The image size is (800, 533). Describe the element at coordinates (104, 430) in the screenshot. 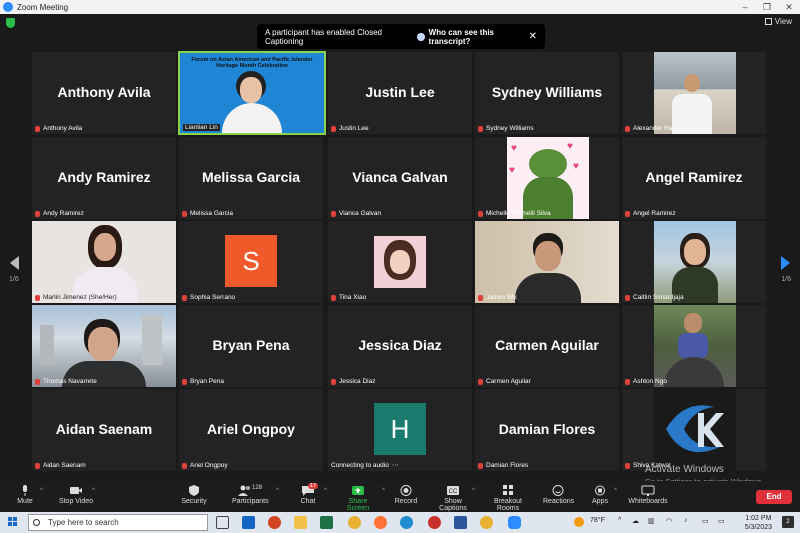

I see `participant-tile: Aidan Saenam Aidan Saenam` at that location.